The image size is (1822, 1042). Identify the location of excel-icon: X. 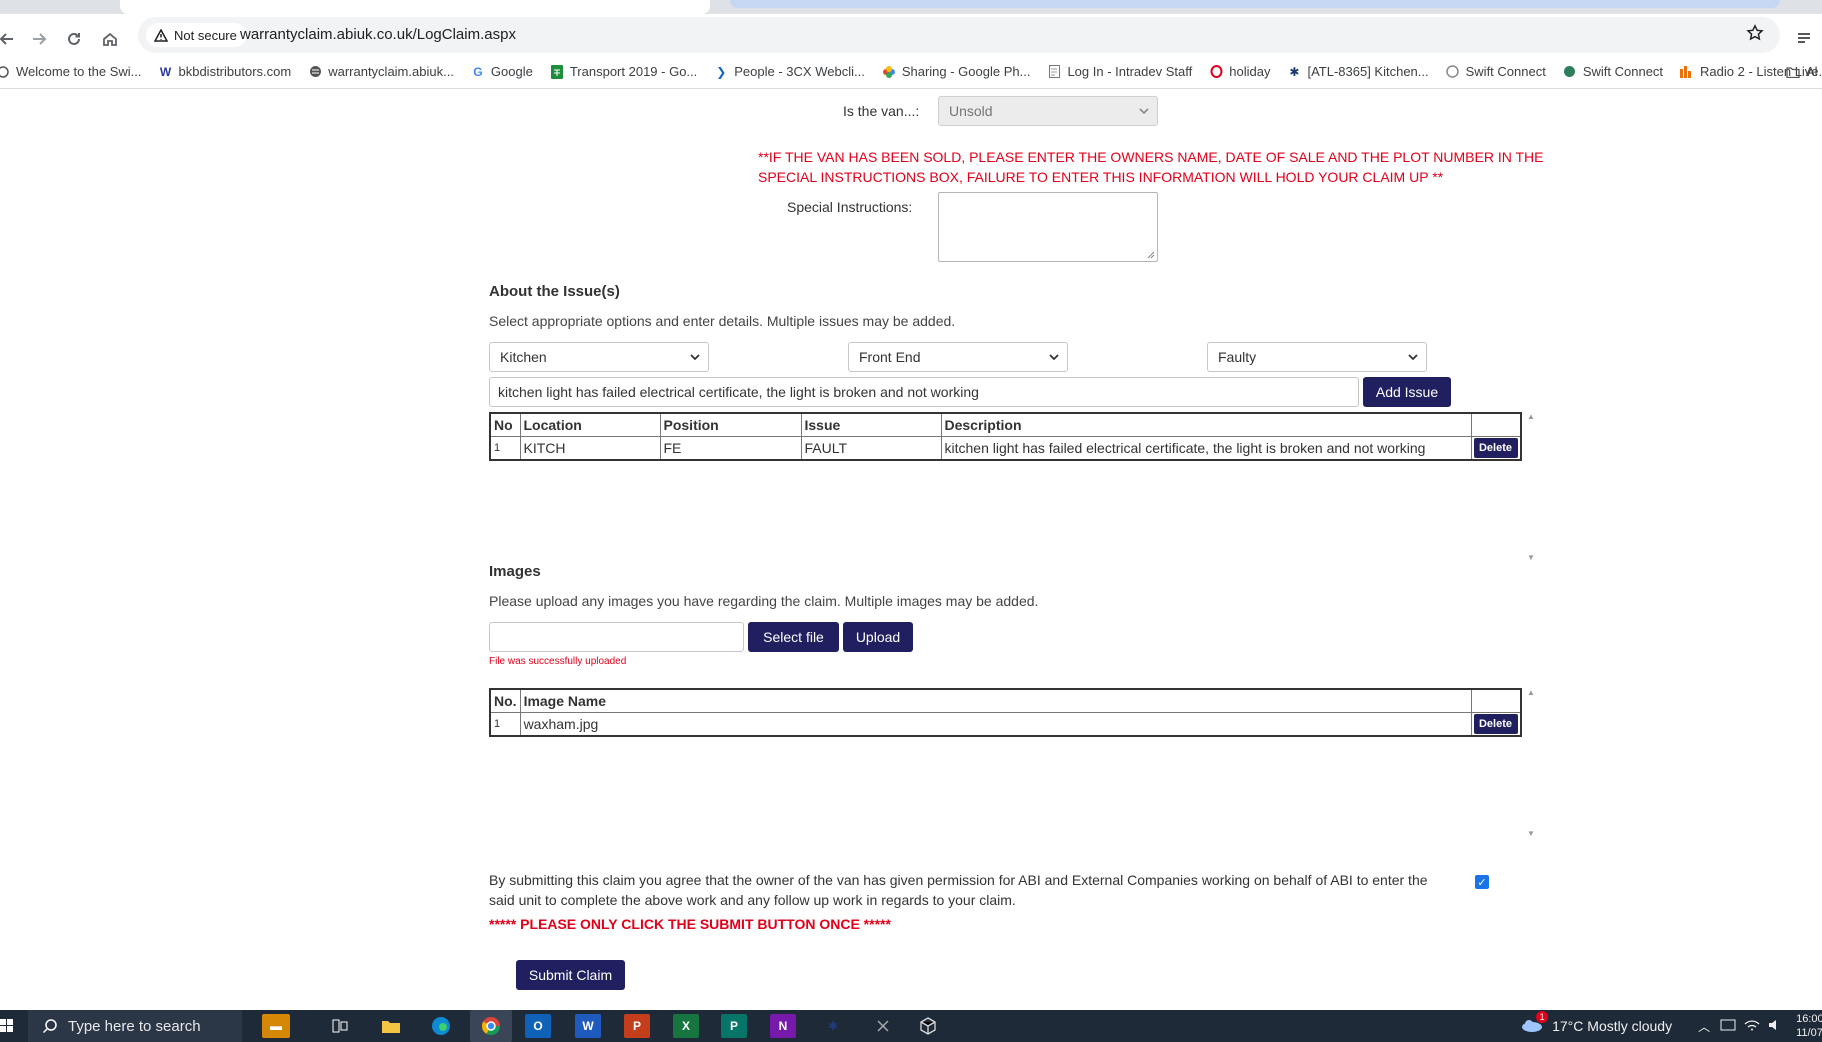
(686, 1026).